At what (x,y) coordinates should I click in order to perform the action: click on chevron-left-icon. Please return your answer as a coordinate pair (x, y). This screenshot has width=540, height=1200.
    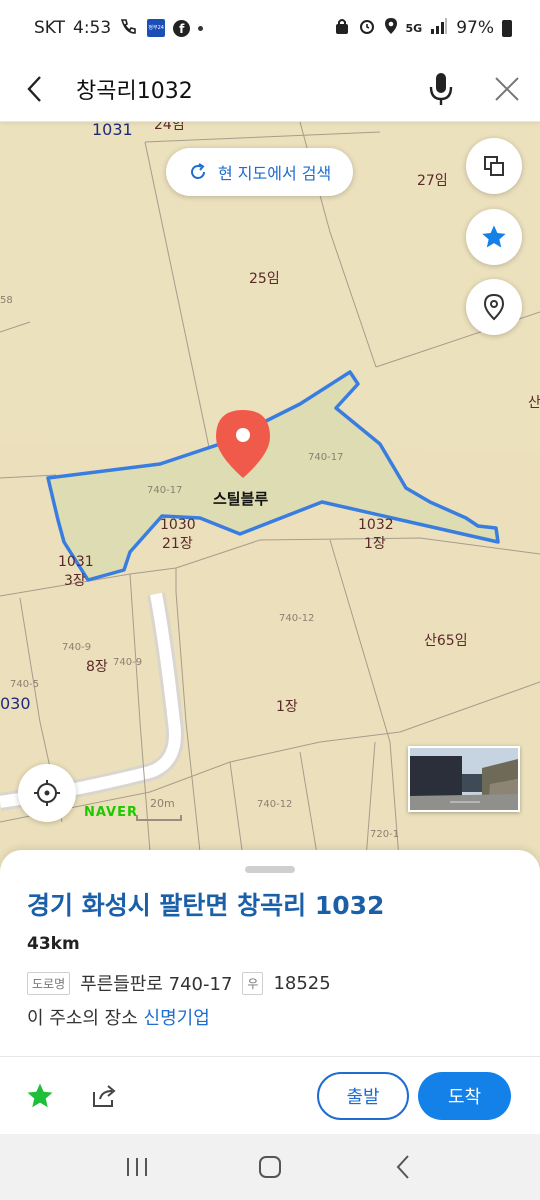
    Looking at the image, I should click on (34, 88).